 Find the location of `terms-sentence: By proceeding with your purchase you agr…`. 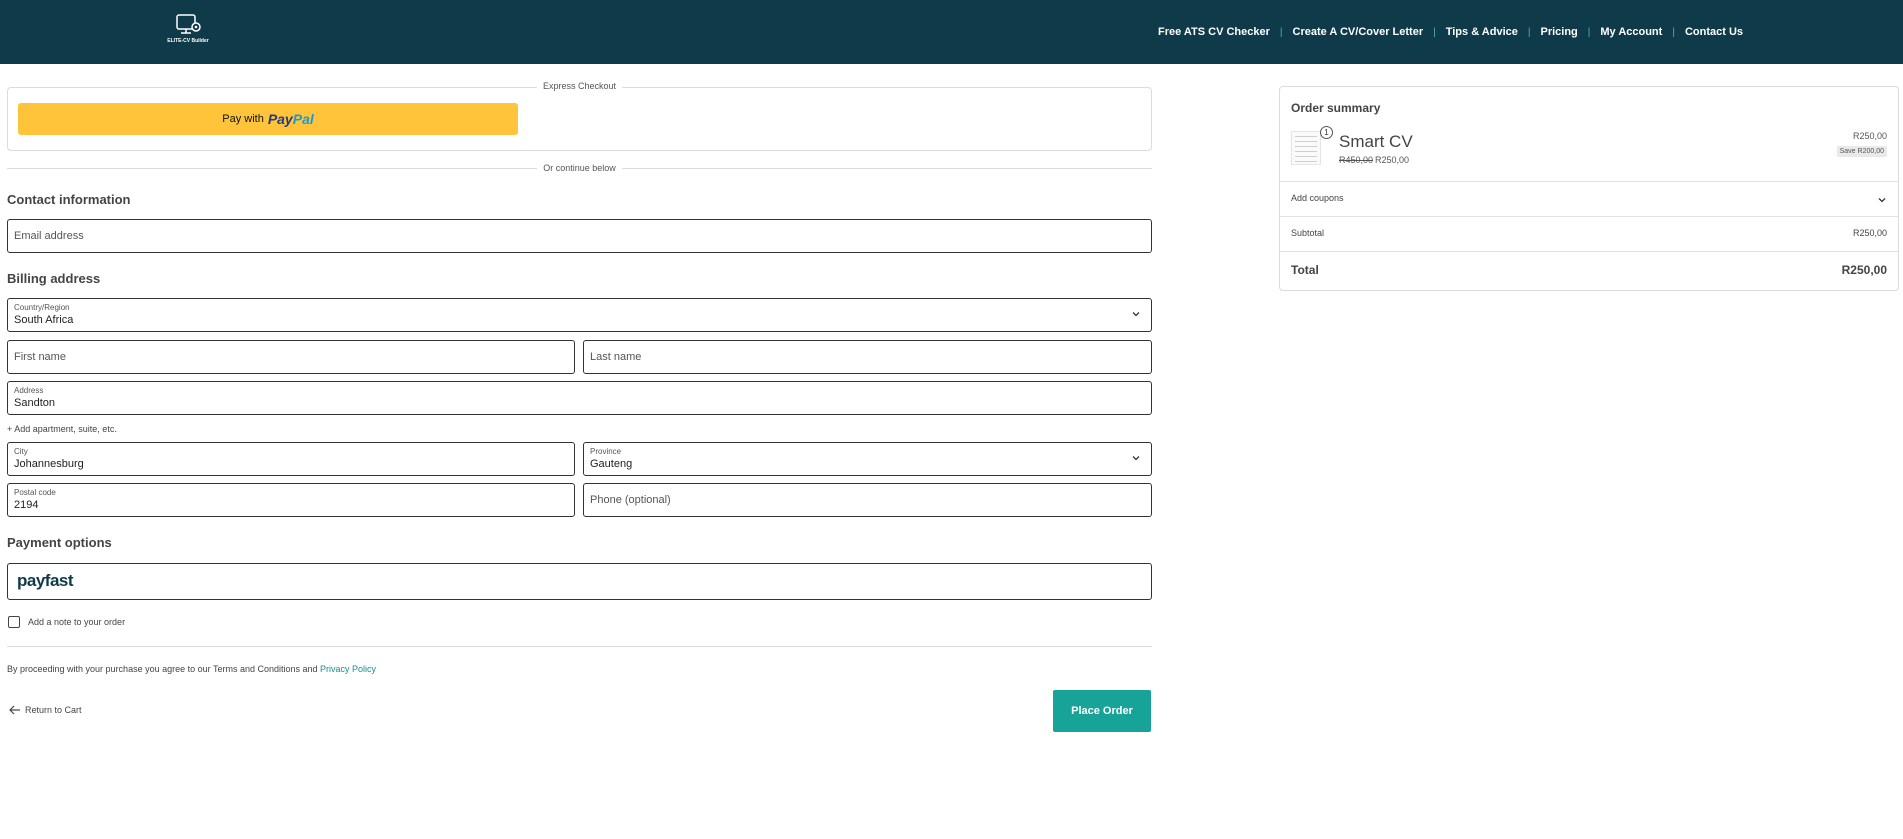

terms-sentence: By proceeding with your purchase you agr… is located at coordinates (162, 669).